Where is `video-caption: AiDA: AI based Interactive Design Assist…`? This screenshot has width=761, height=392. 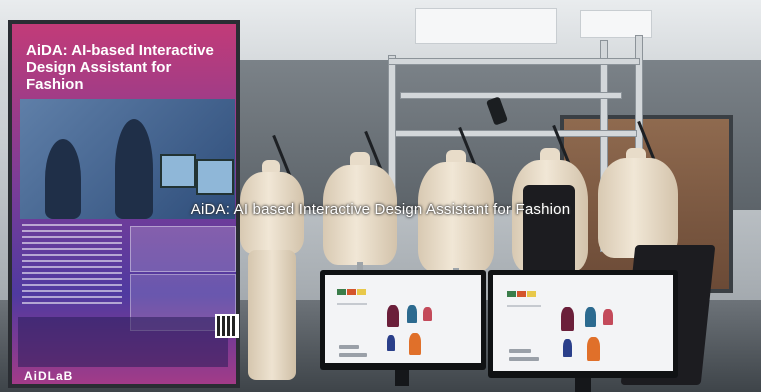 video-caption: AiDA: AI based Interactive Design Assist… is located at coordinates (380, 209).